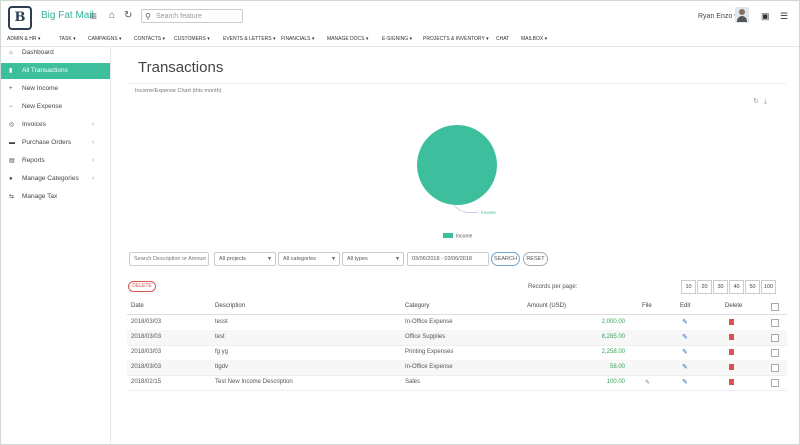  I want to click on row-amount: 2,000.00, so click(613, 322).